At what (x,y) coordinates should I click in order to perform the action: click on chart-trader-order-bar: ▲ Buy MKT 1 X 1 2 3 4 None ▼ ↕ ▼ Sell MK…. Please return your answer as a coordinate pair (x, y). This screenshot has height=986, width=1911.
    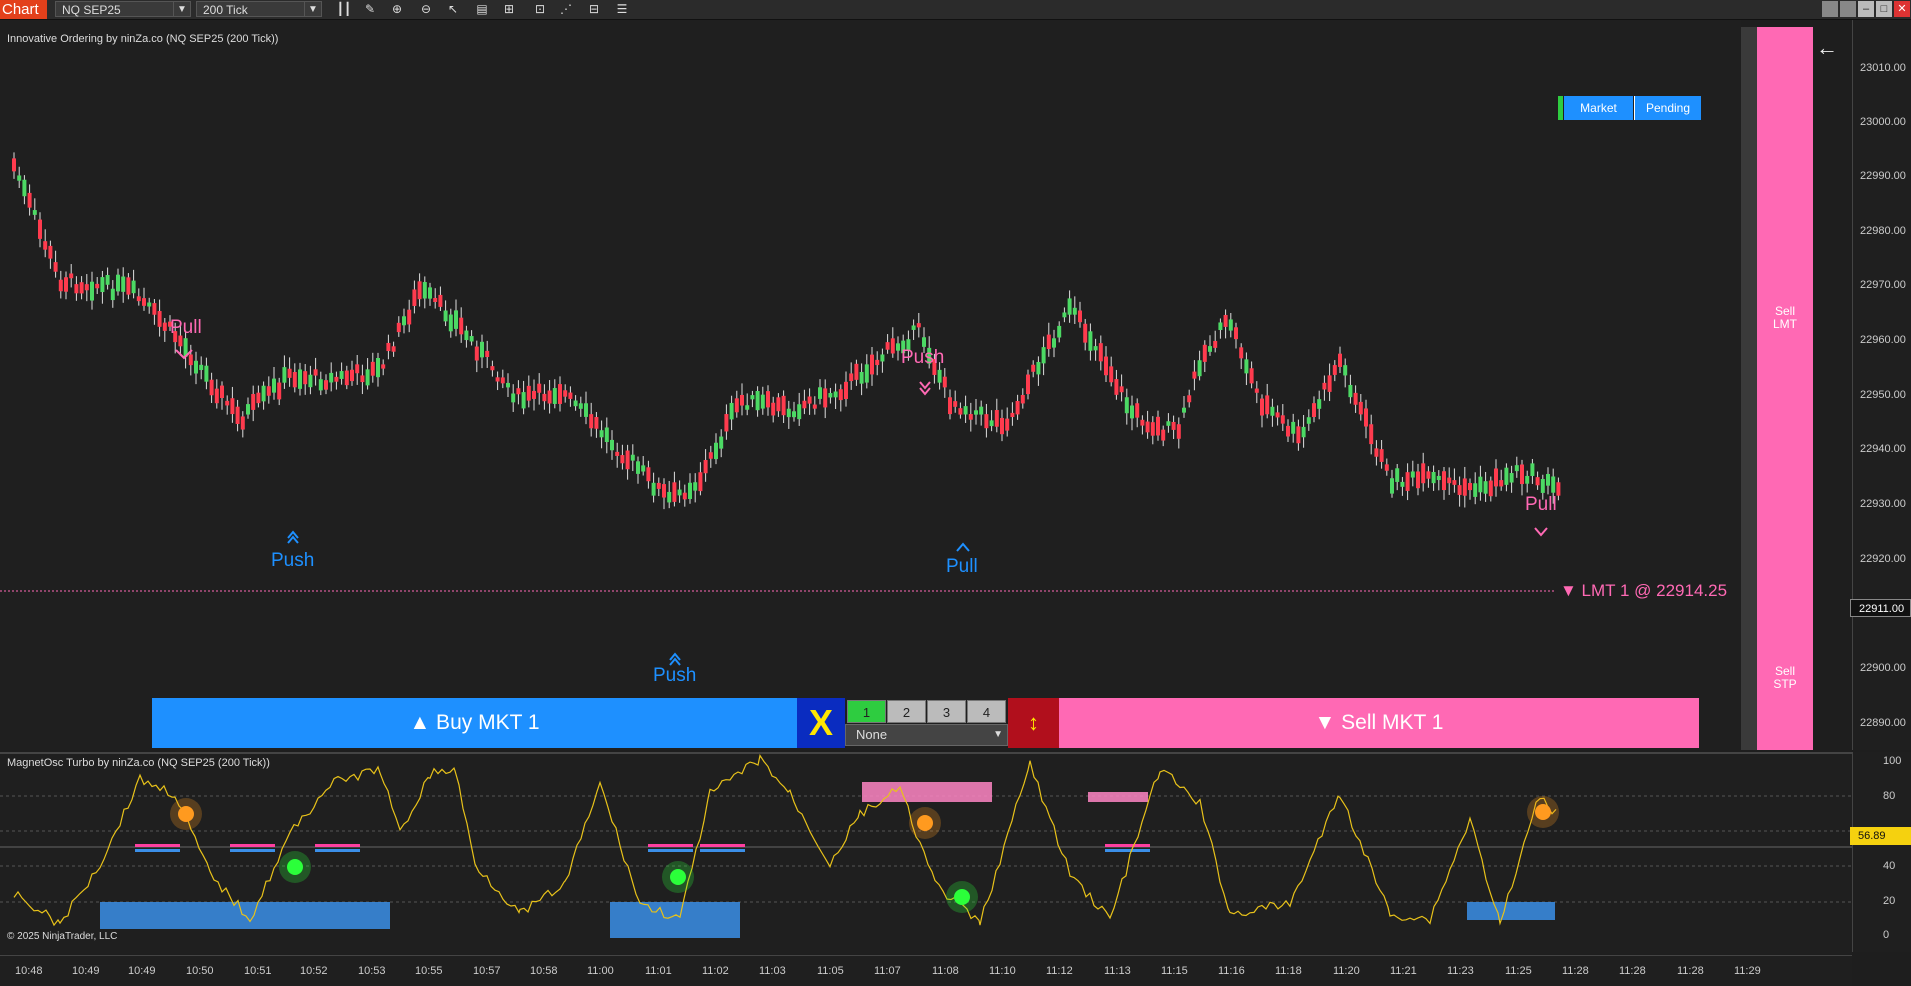
    Looking at the image, I should click on (925, 723).